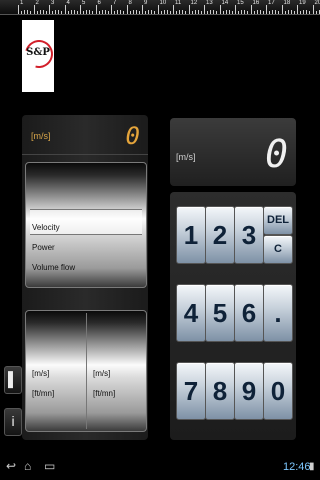  Describe the element at coordinates (249, 313) in the screenshot. I see `key-6: 6` at that location.